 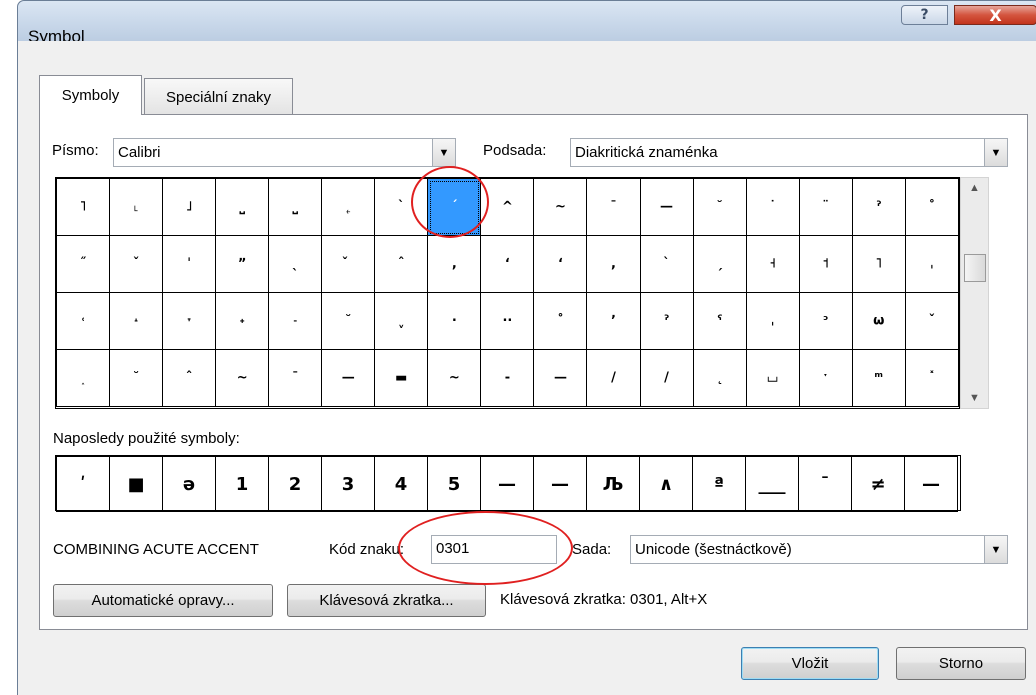 What do you see at coordinates (772, 484) in the screenshot?
I see `recent-symbol-cell: ___` at bounding box center [772, 484].